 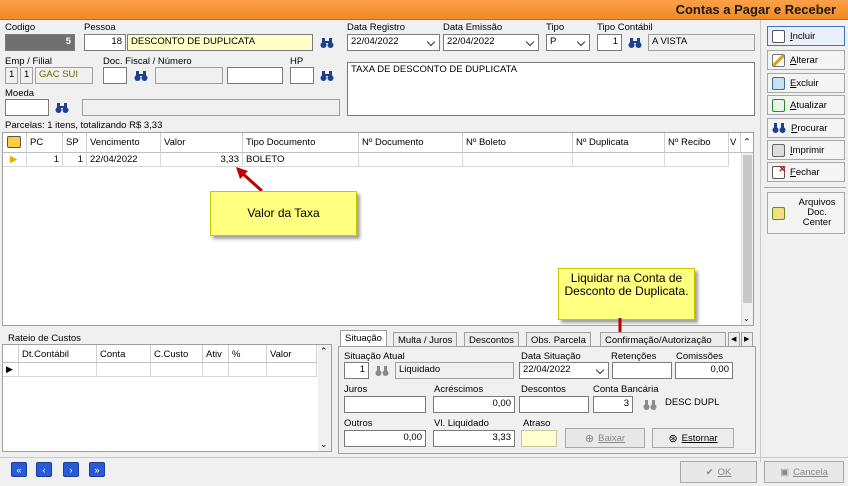 What do you see at coordinates (806, 60) in the screenshot?
I see `alterar-button: Alterar` at bounding box center [806, 60].